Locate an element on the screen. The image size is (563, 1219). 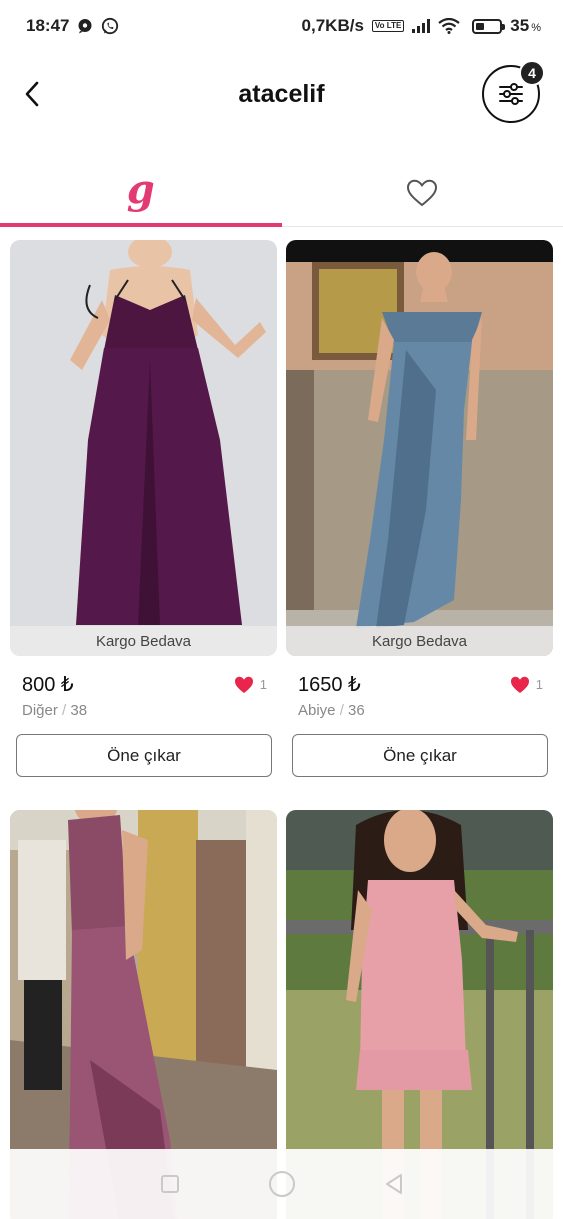
product-category: Diğer / 38 is located at coordinates (55, 710).